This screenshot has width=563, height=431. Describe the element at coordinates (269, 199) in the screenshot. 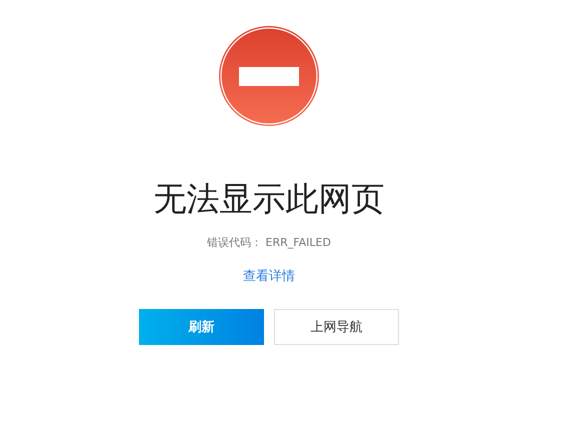

I see `error-title: 无法显示此网页` at that location.